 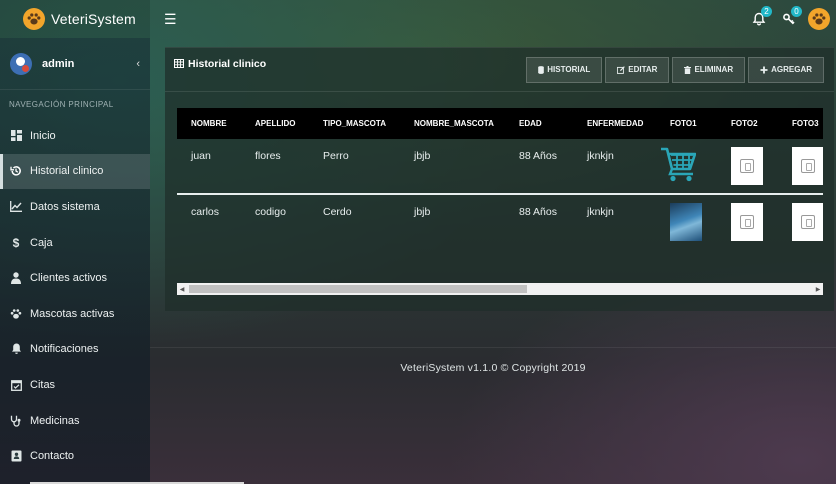 I want to click on table-icon, so click(x=179, y=63).